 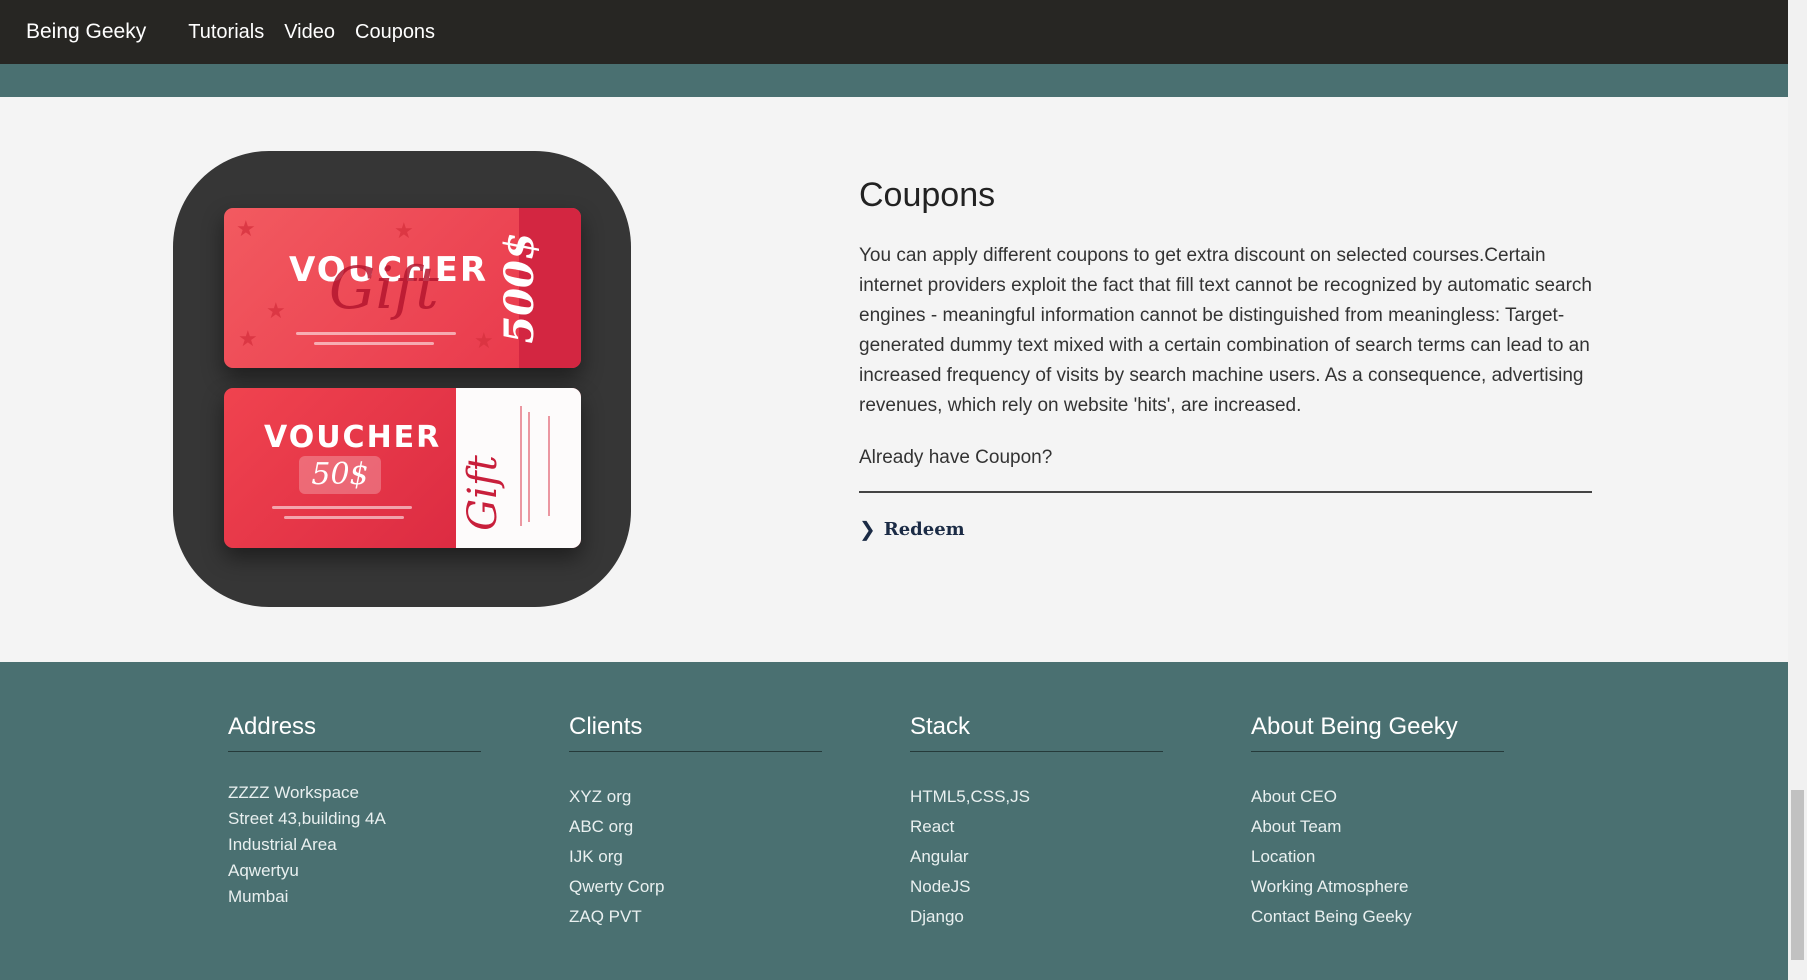 I want to click on scrollbar, so click(x=1797, y=490).